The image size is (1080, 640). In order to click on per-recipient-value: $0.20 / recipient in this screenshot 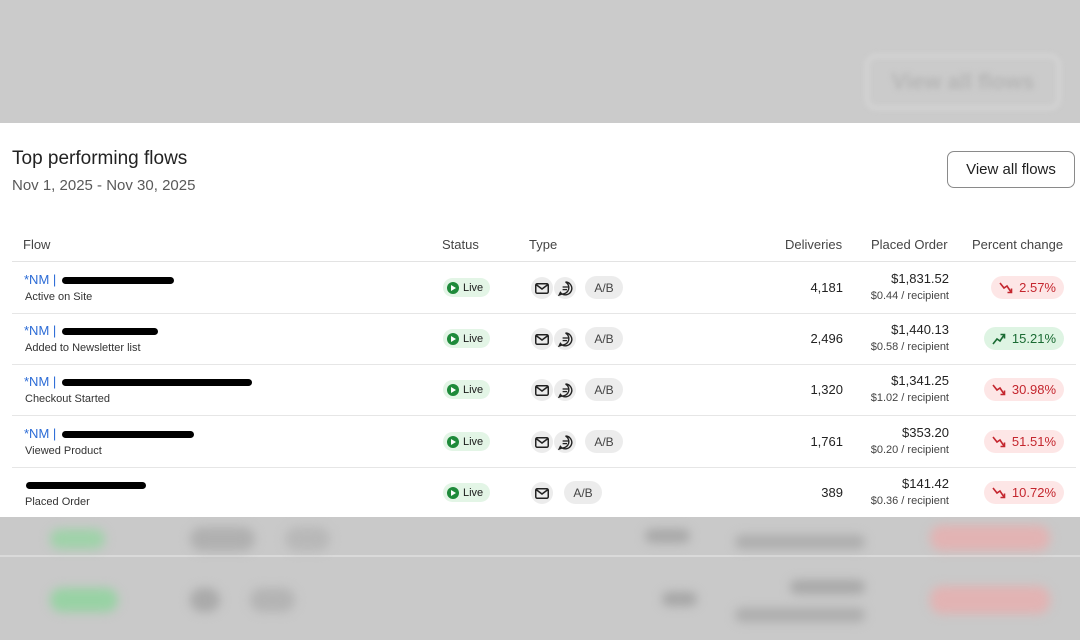, I will do `click(909, 450)`.